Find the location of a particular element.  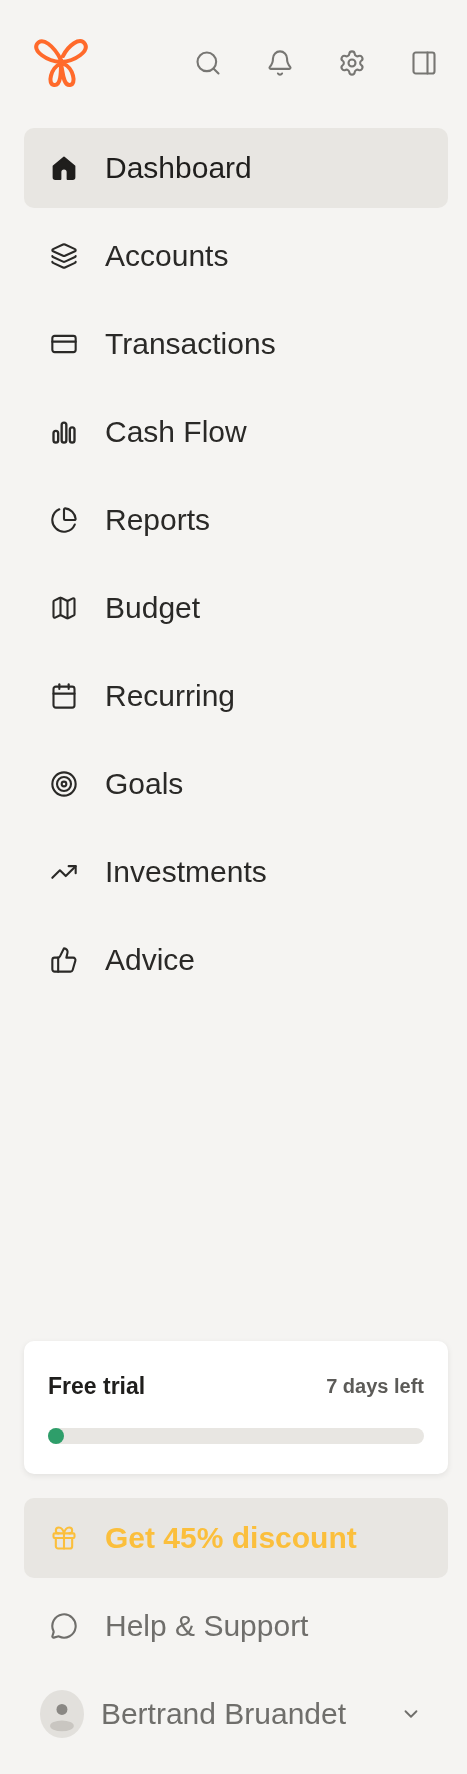

layers-icon is located at coordinates (64, 256).